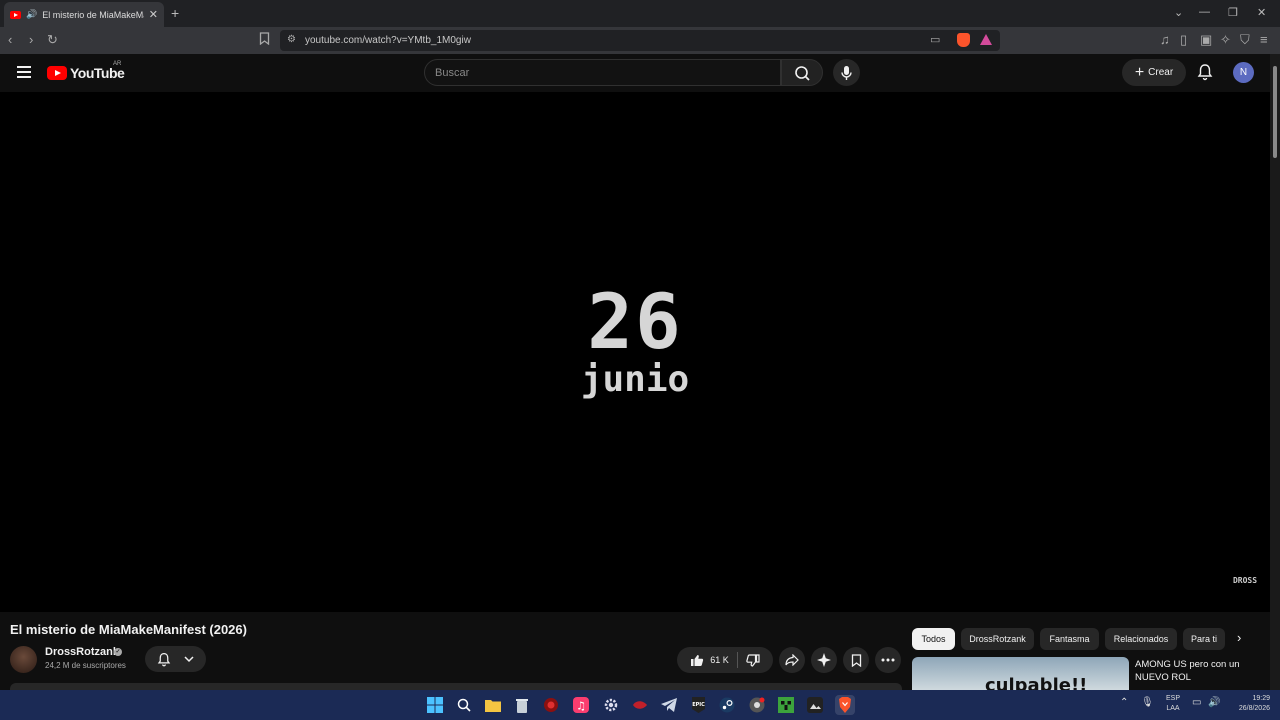  I want to click on svg-text: EPIC, so click(698, 705).